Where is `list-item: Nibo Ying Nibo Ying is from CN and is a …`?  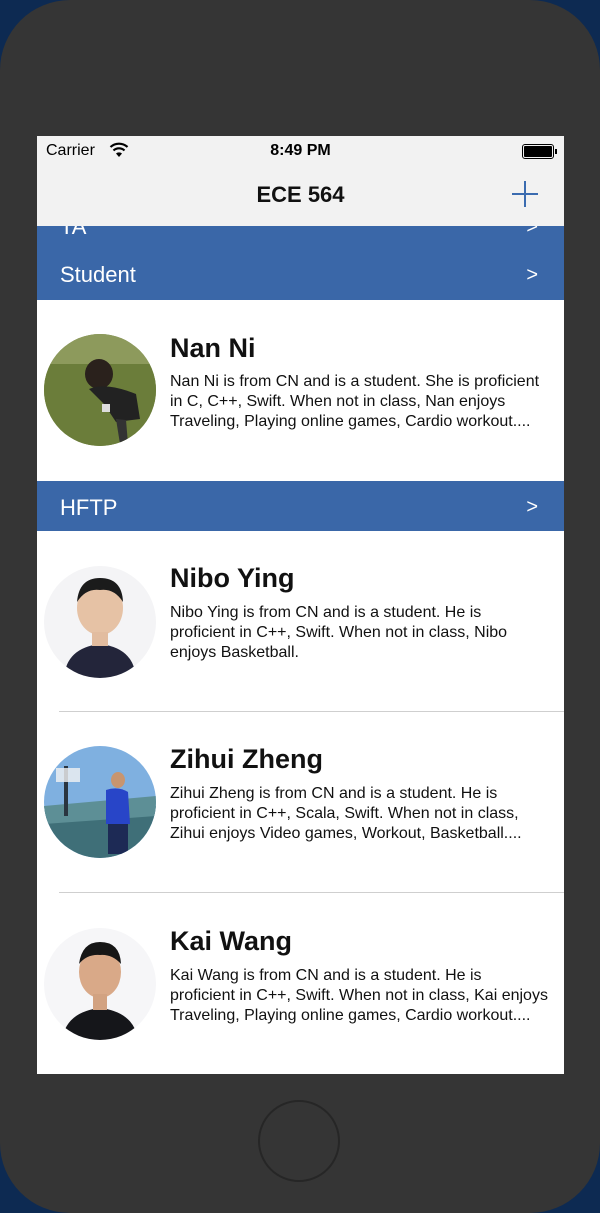 list-item: Nibo Ying Nibo Ying is from CN and is a … is located at coordinates (300, 621).